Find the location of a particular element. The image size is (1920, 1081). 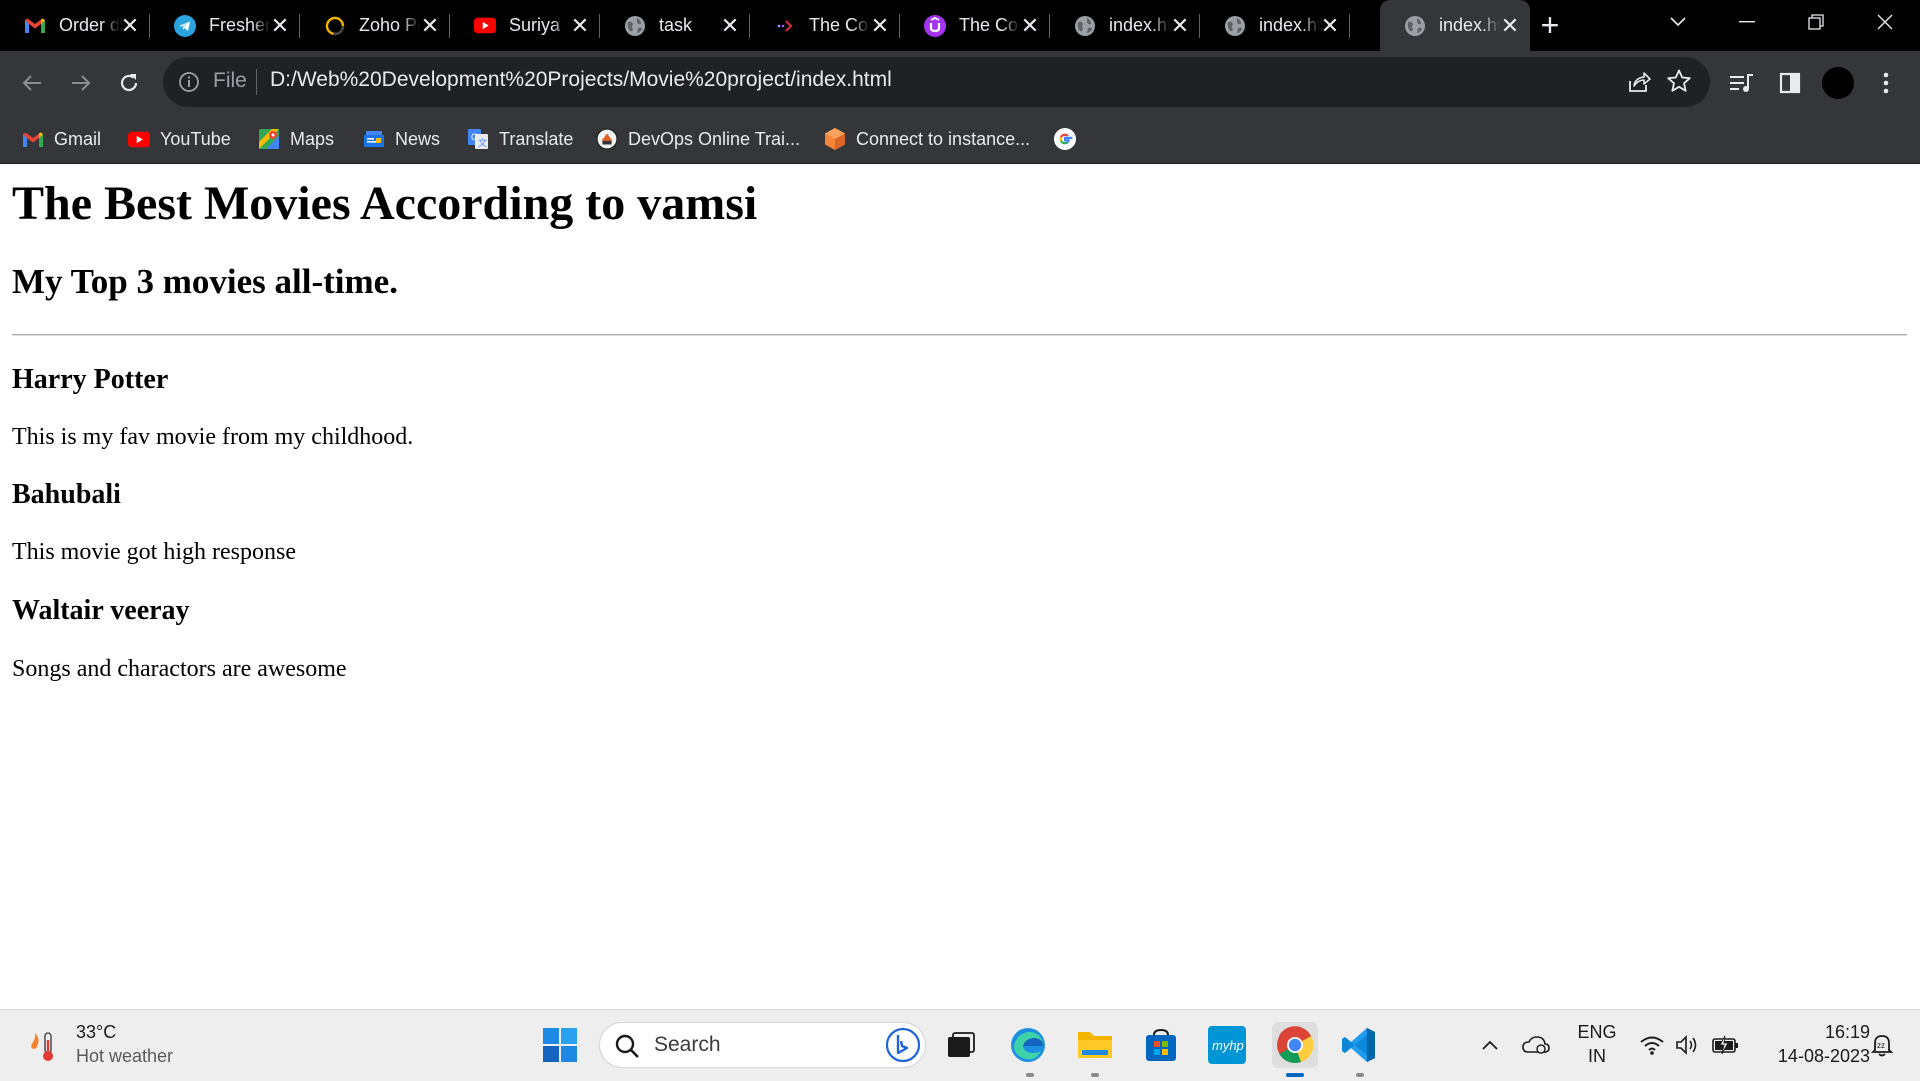

forward-button is located at coordinates (81, 83).